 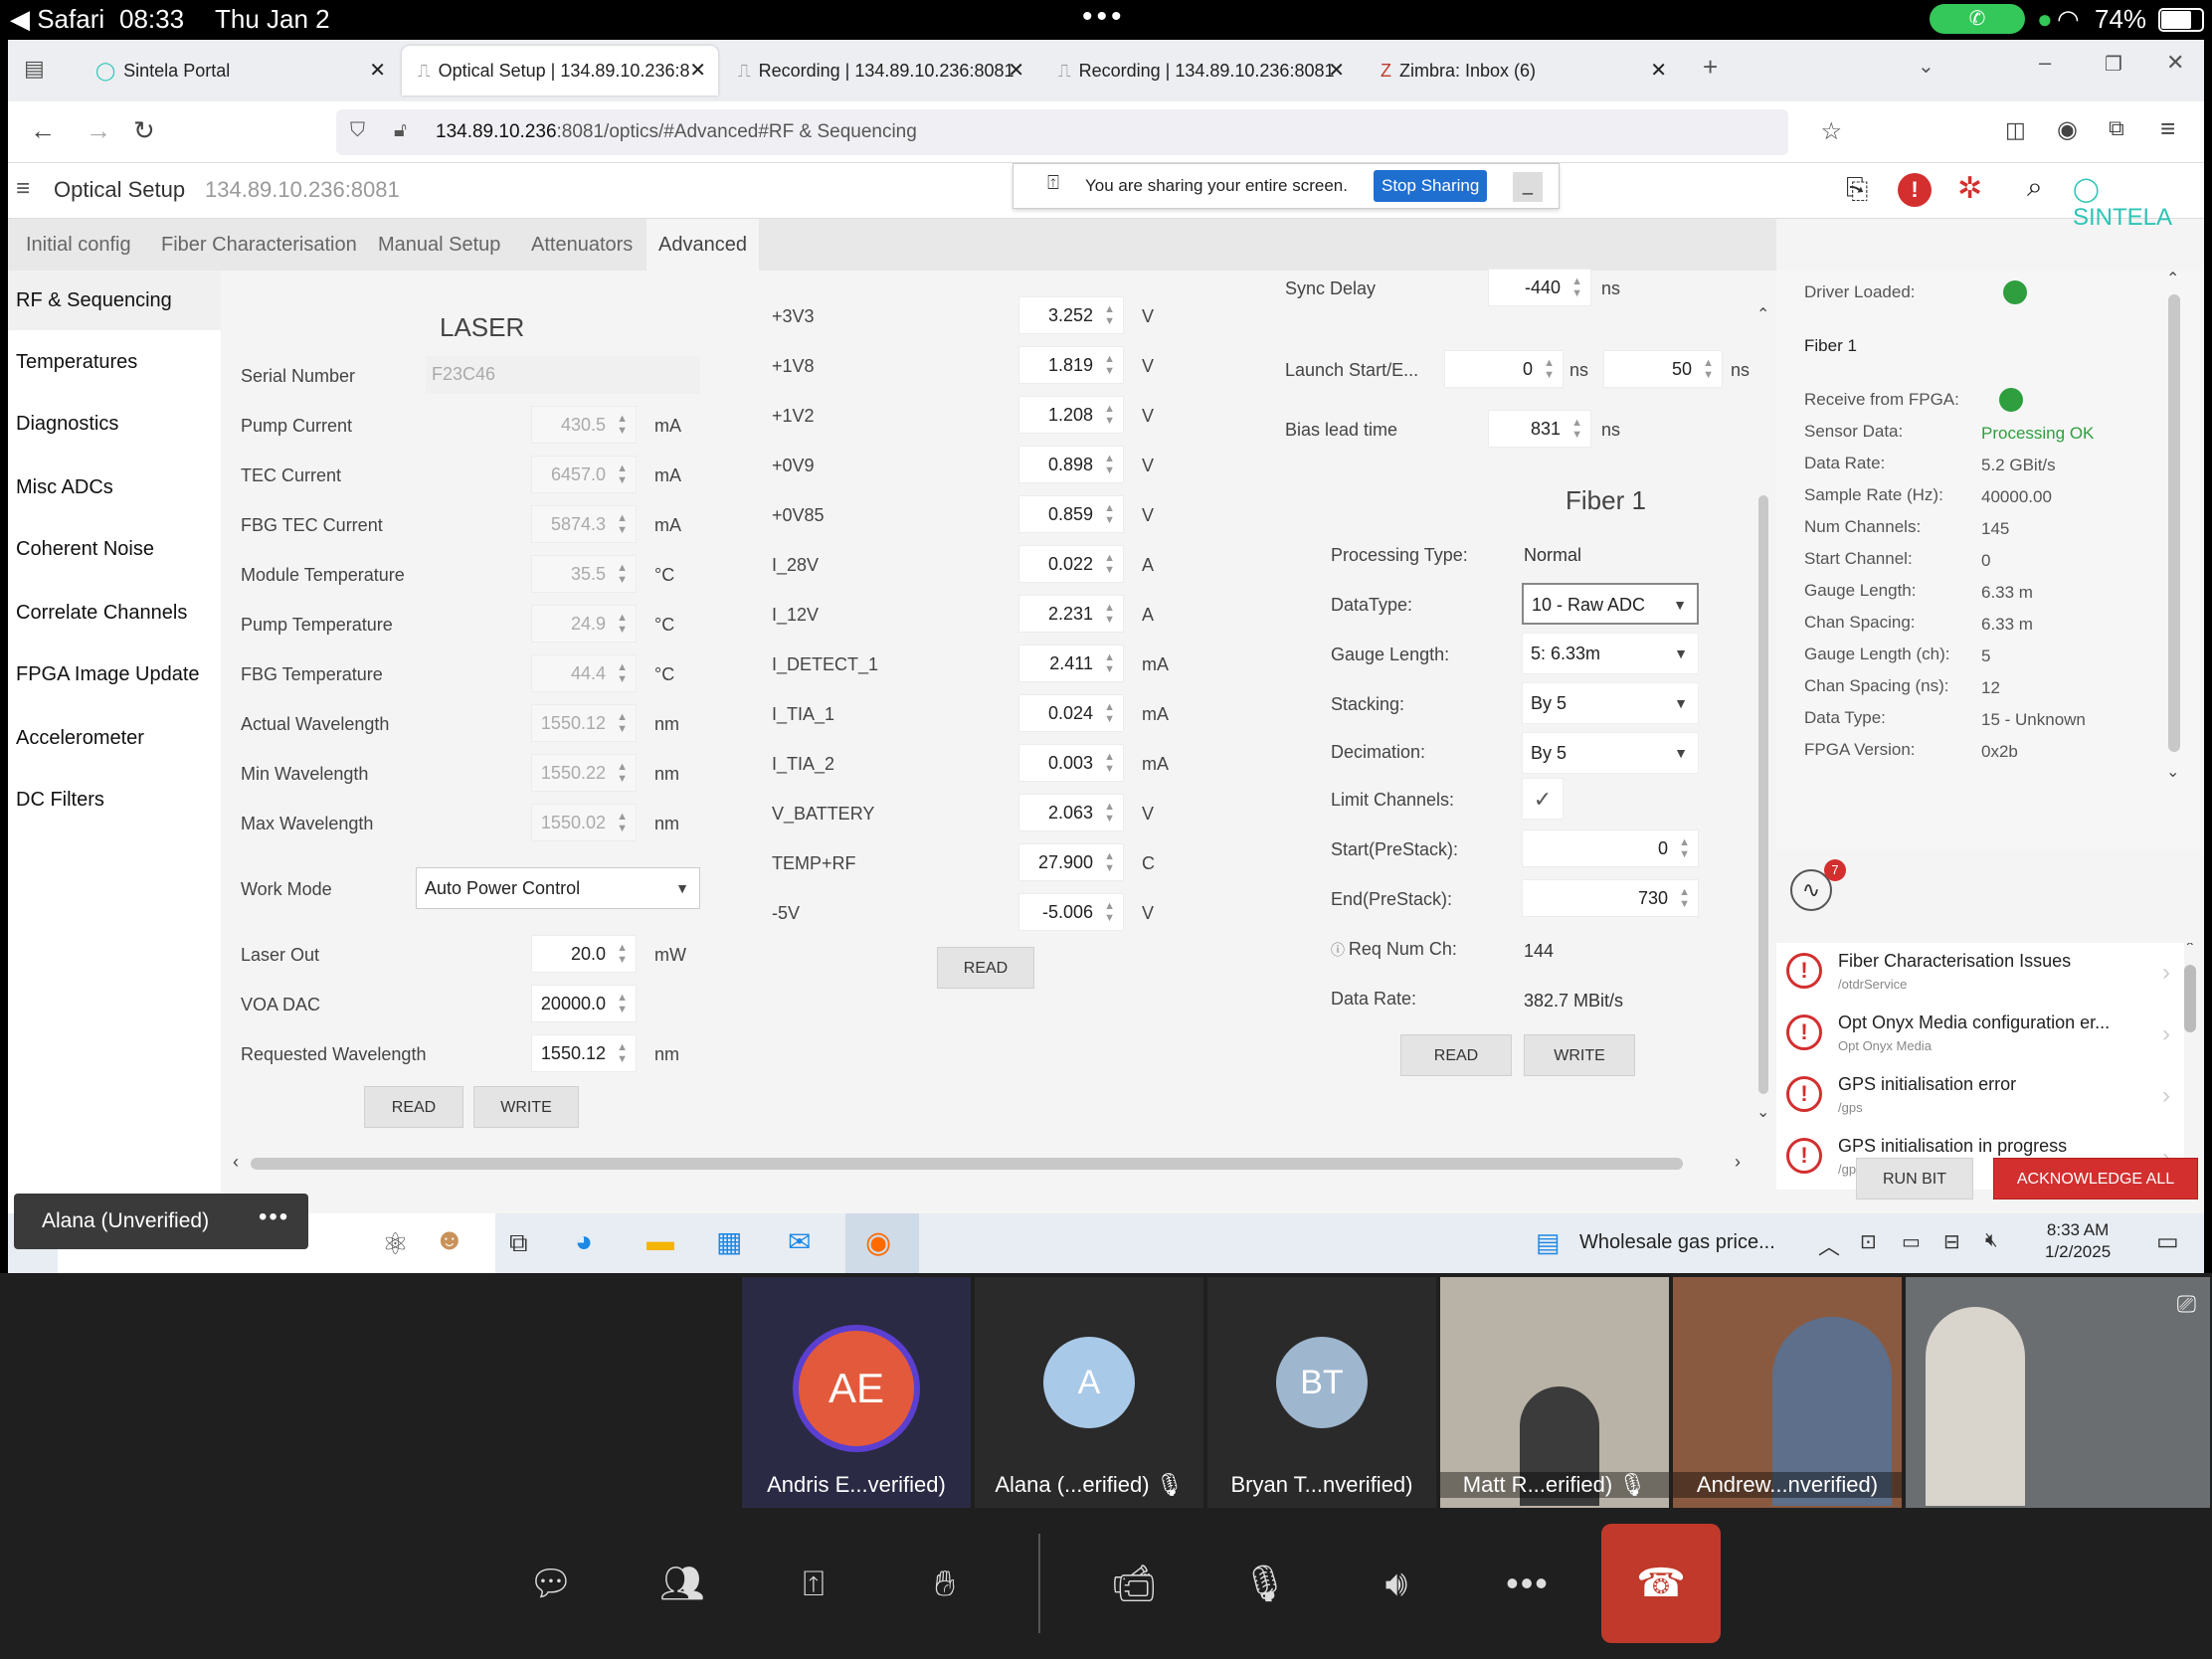 I want to click on tab-recording-2: ⎍ Recording | 134.89.10.236:8081 ✕, so click(x=1199, y=70).